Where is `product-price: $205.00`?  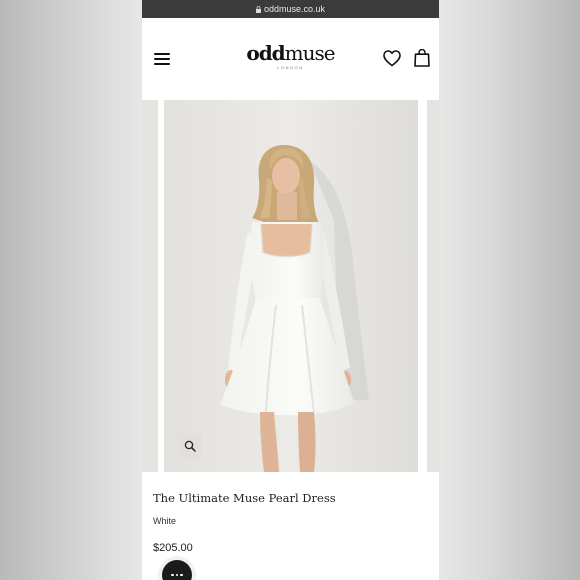 product-price: $205.00 is located at coordinates (173, 548).